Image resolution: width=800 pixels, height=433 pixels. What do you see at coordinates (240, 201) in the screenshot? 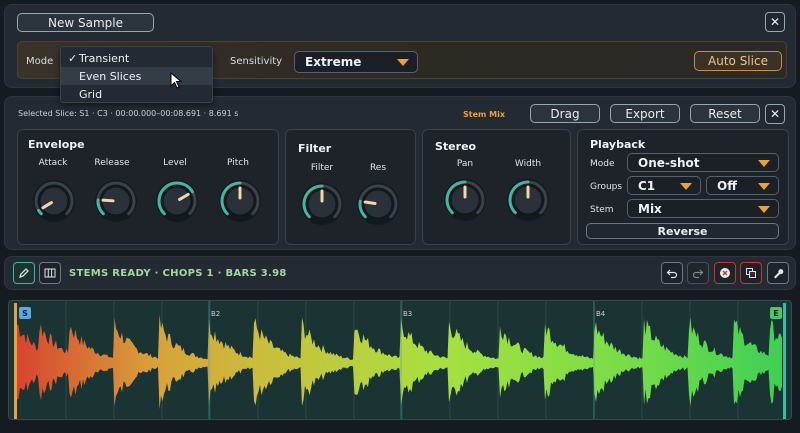
I see `pitch-knob` at bounding box center [240, 201].